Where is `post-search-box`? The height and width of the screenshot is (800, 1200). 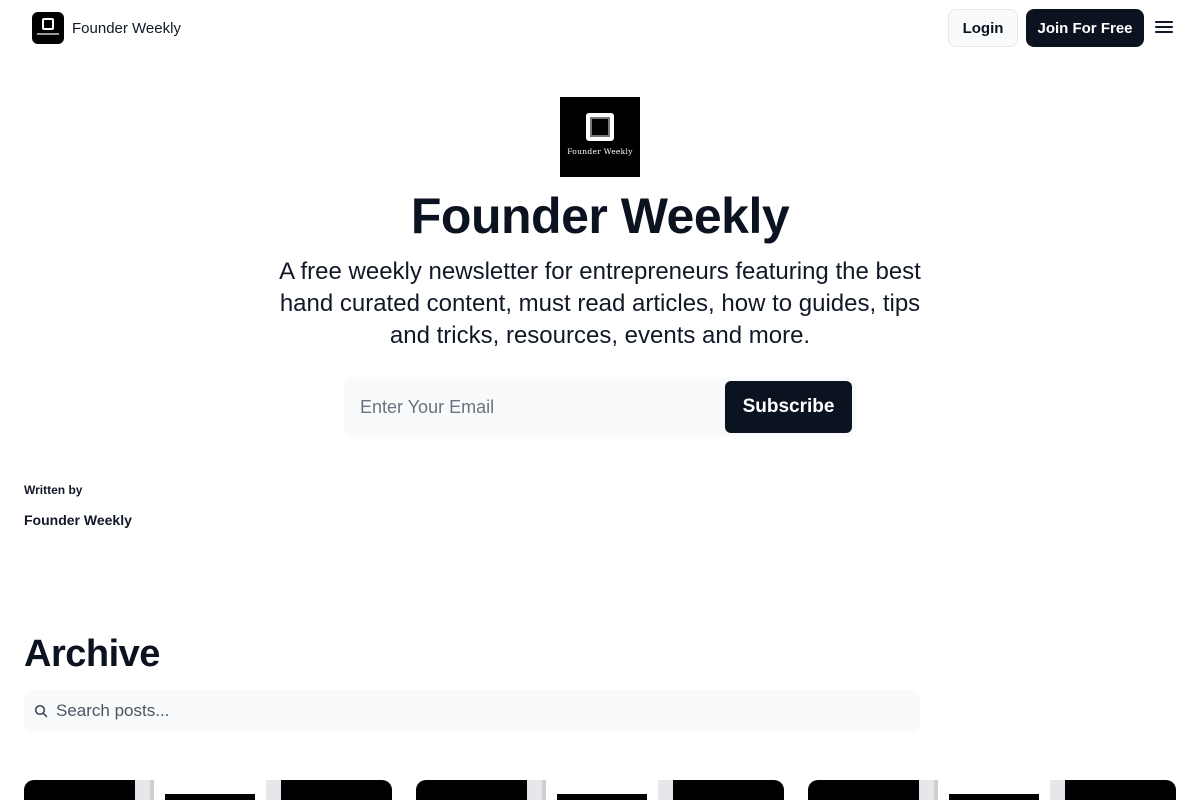
post-search-box is located at coordinates (472, 711).